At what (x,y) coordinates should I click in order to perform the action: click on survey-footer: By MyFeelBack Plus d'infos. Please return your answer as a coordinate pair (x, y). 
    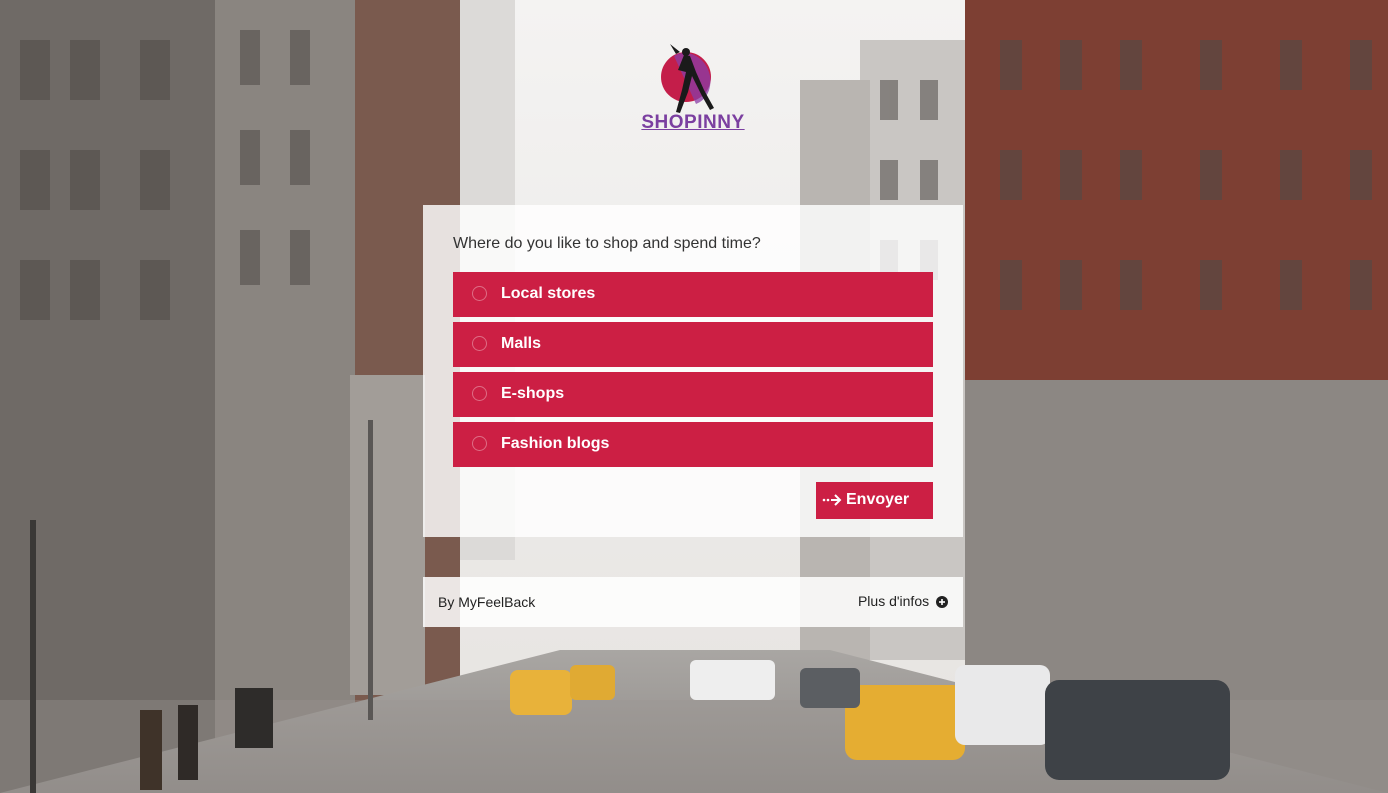
    Looking at the image, I should click on (693, 602).